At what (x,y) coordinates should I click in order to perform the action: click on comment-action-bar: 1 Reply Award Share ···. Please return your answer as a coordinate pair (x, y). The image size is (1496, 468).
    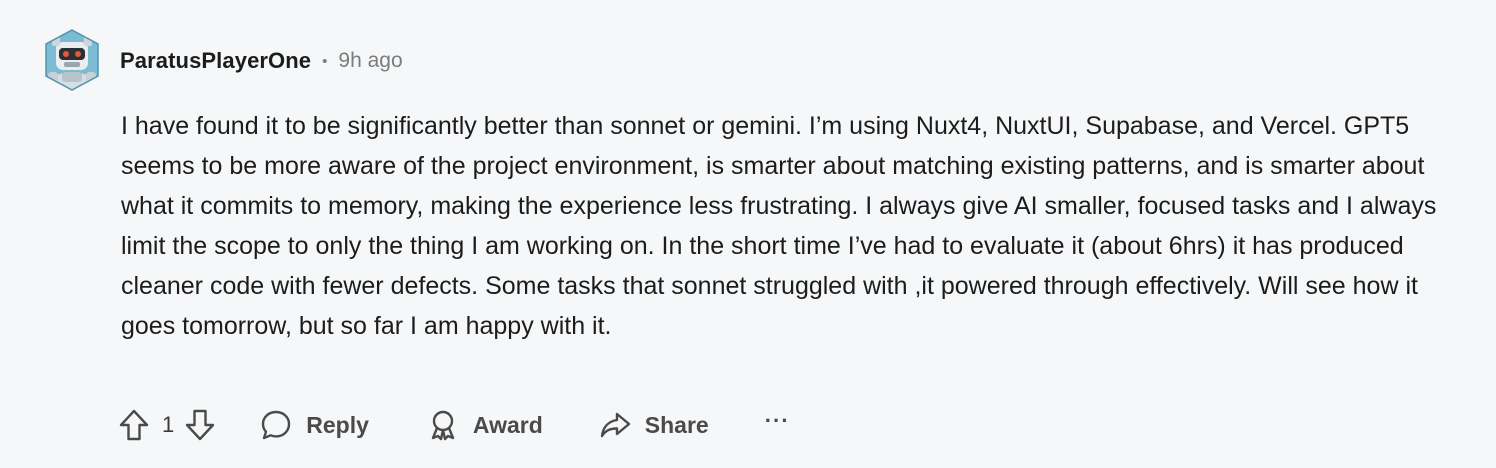
    Looking at the image, I should click on (454, 425).